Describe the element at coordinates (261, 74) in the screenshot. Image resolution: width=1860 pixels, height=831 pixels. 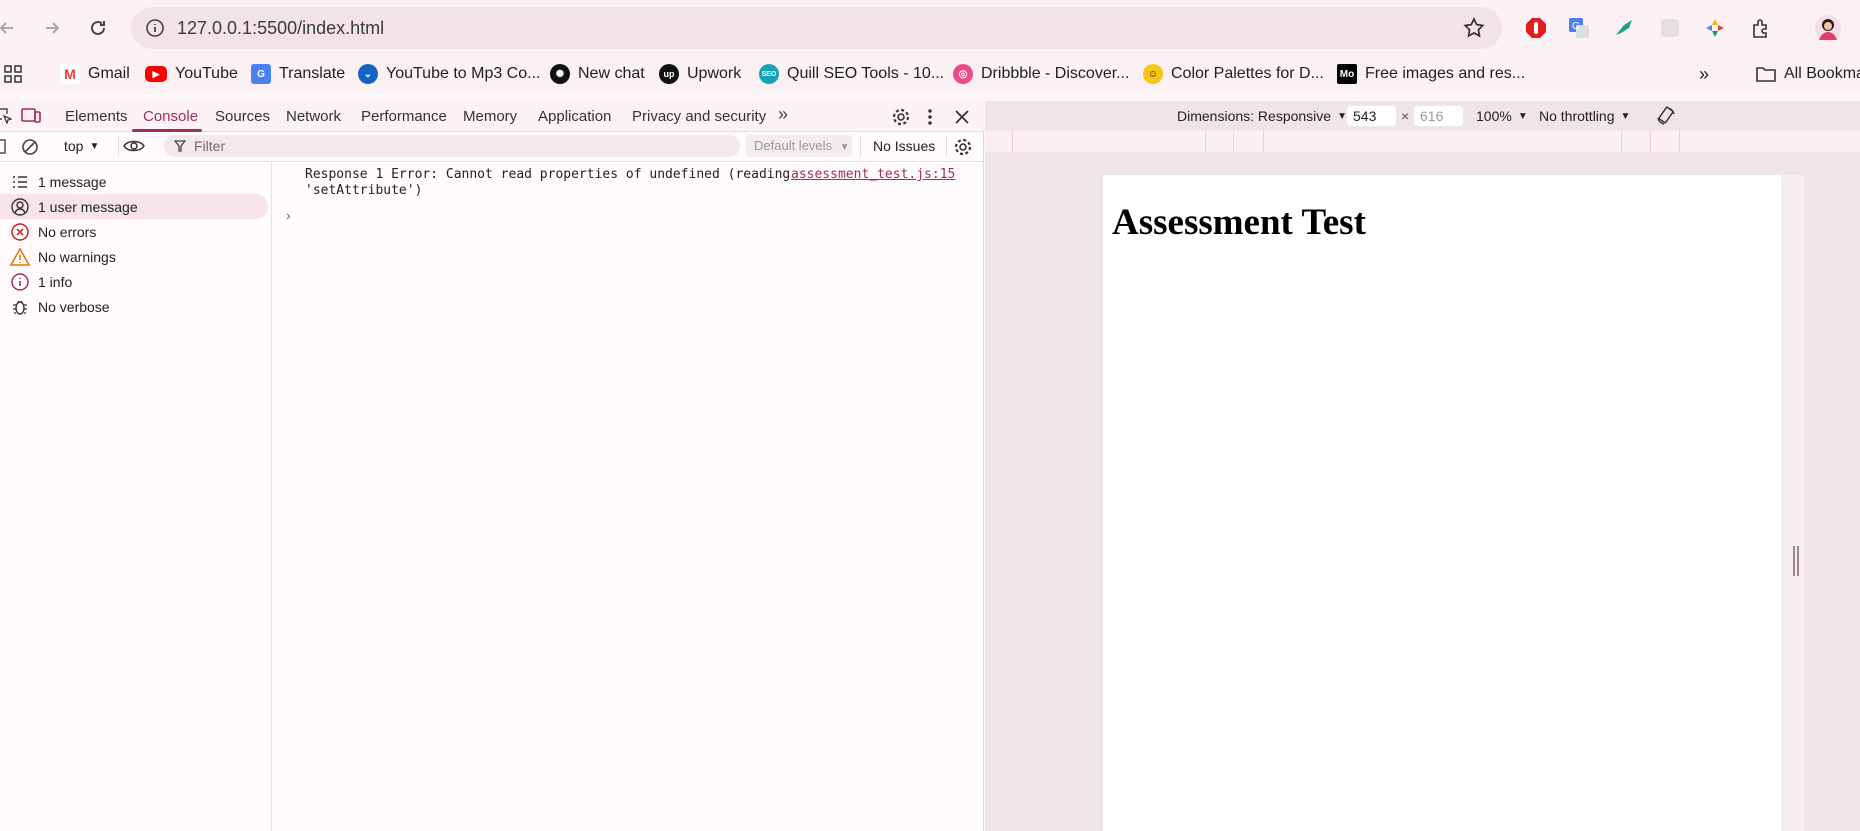
I see `translate-icon: G` at that location.